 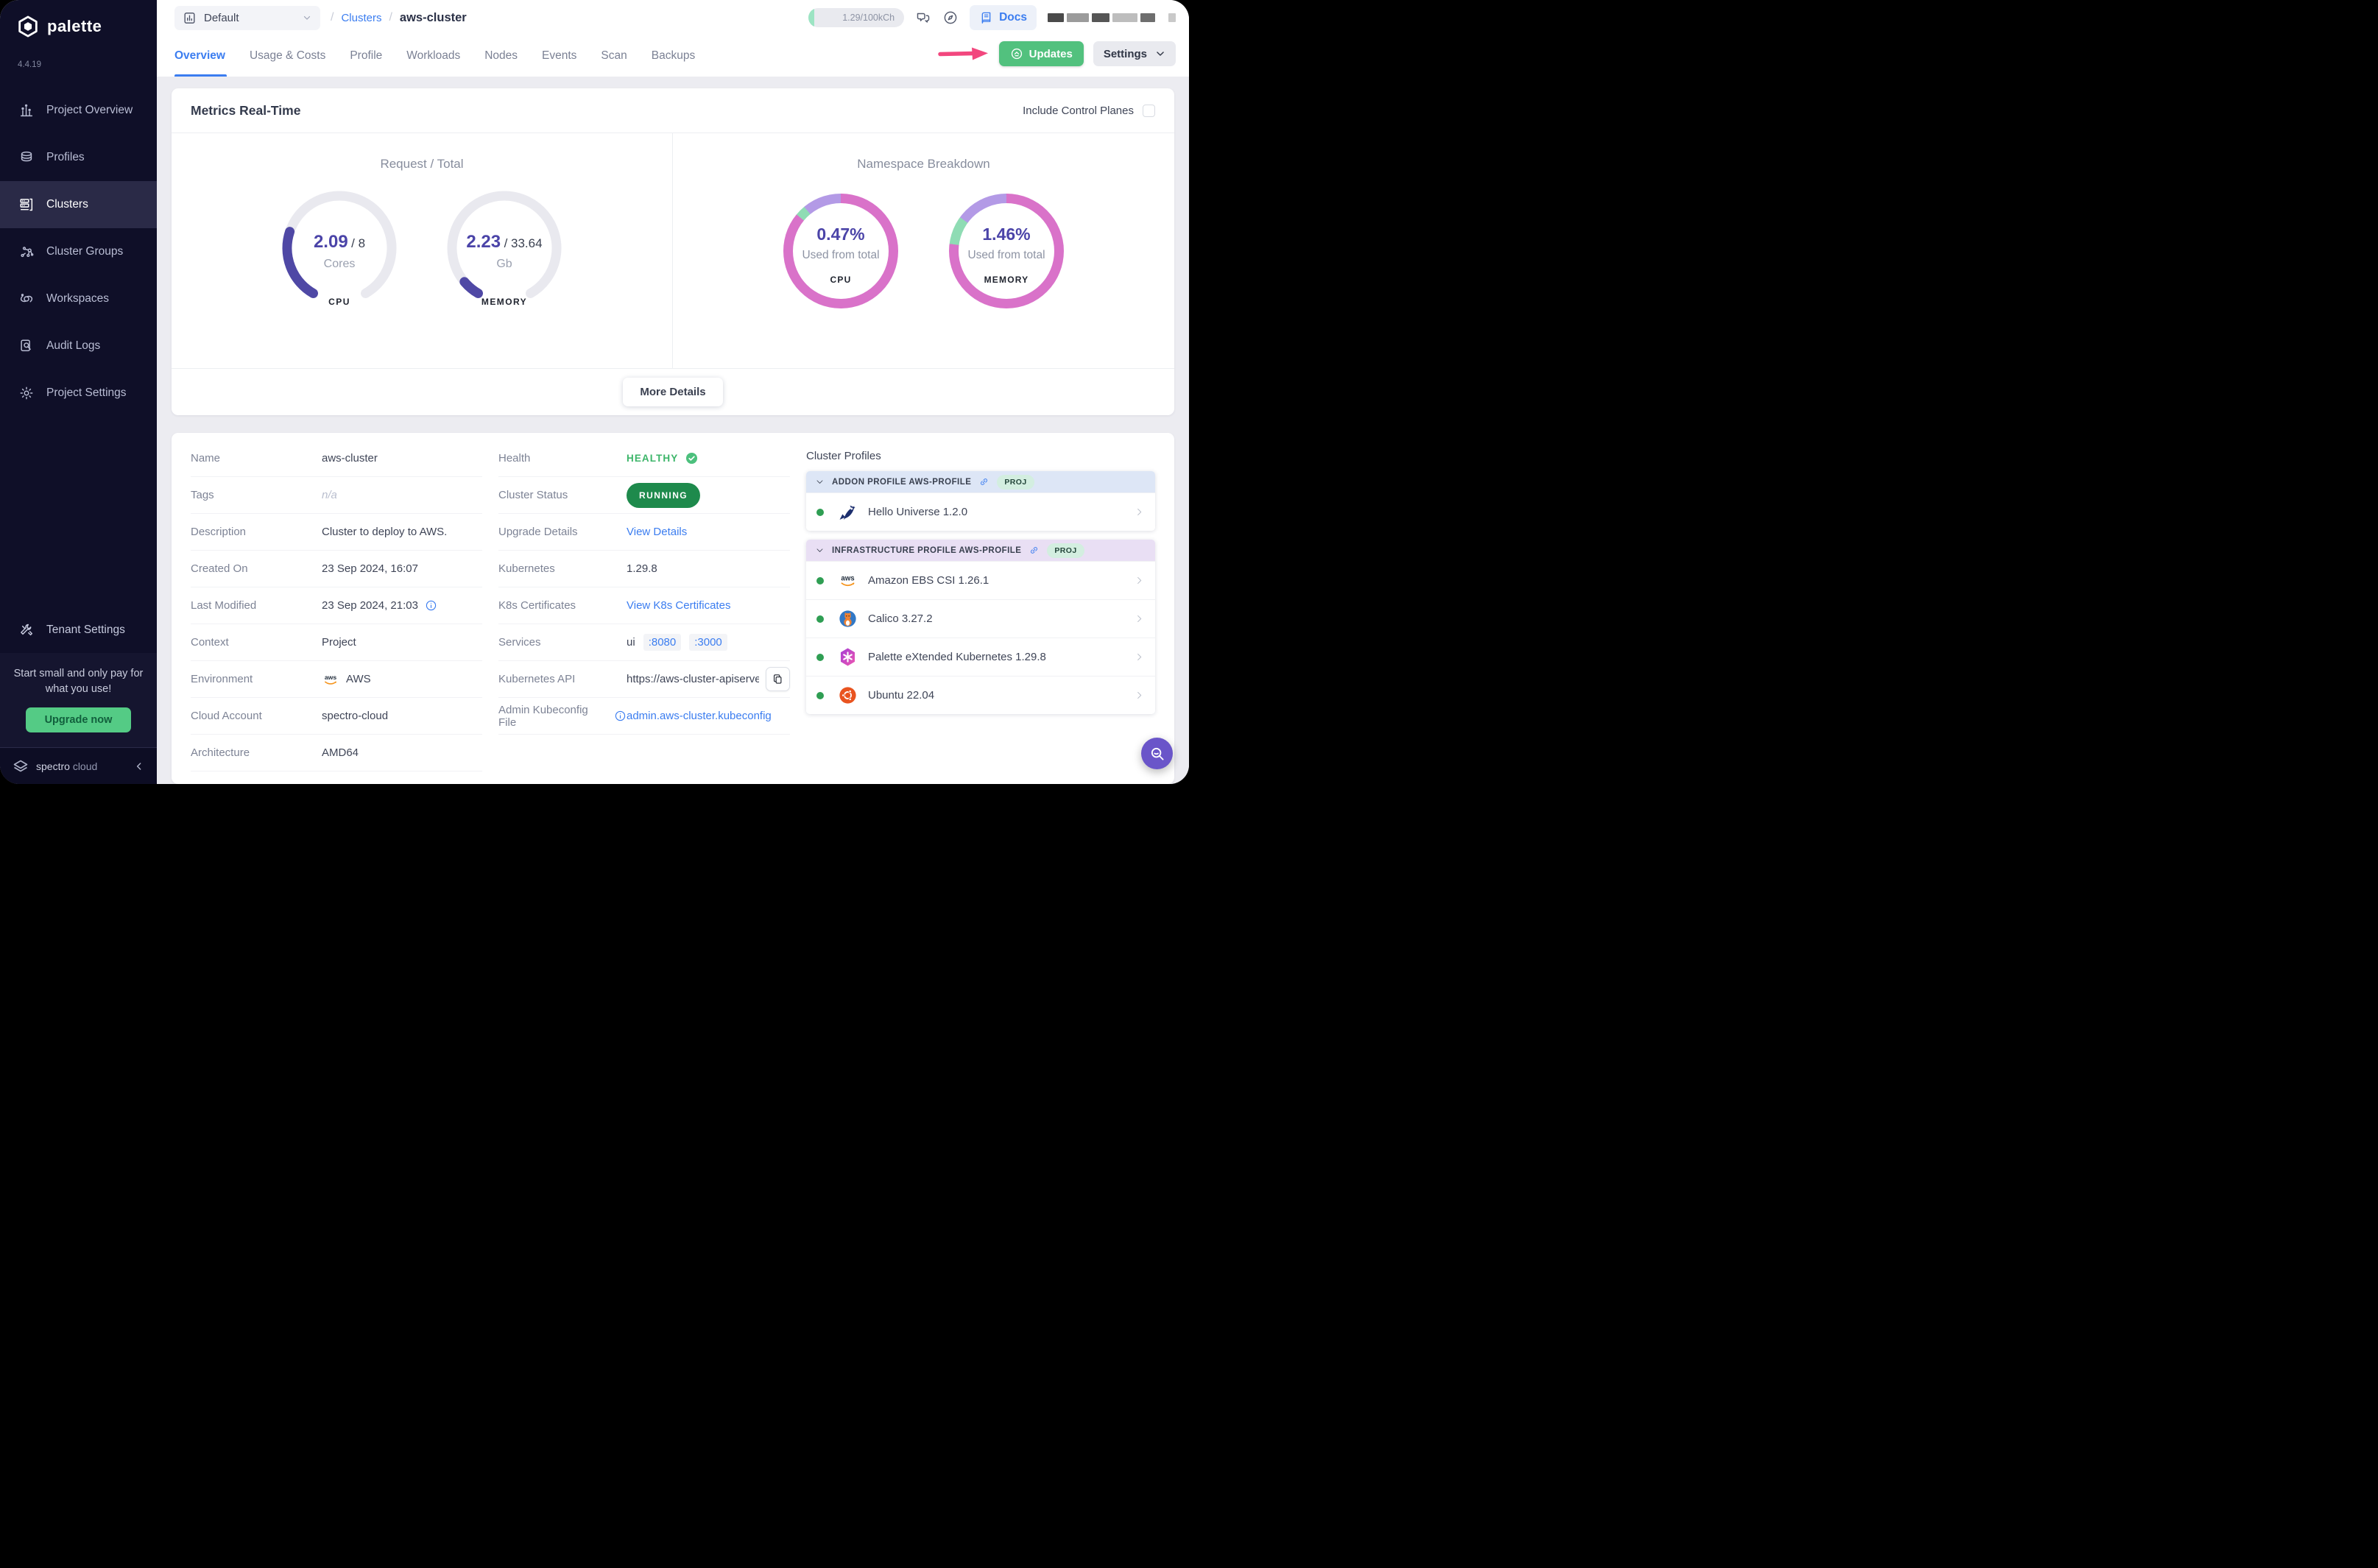 What do you see at coordinates (1134, 53) in the screenshot?
I see `settings-button: Settings` at bounding box center [1134, 53].